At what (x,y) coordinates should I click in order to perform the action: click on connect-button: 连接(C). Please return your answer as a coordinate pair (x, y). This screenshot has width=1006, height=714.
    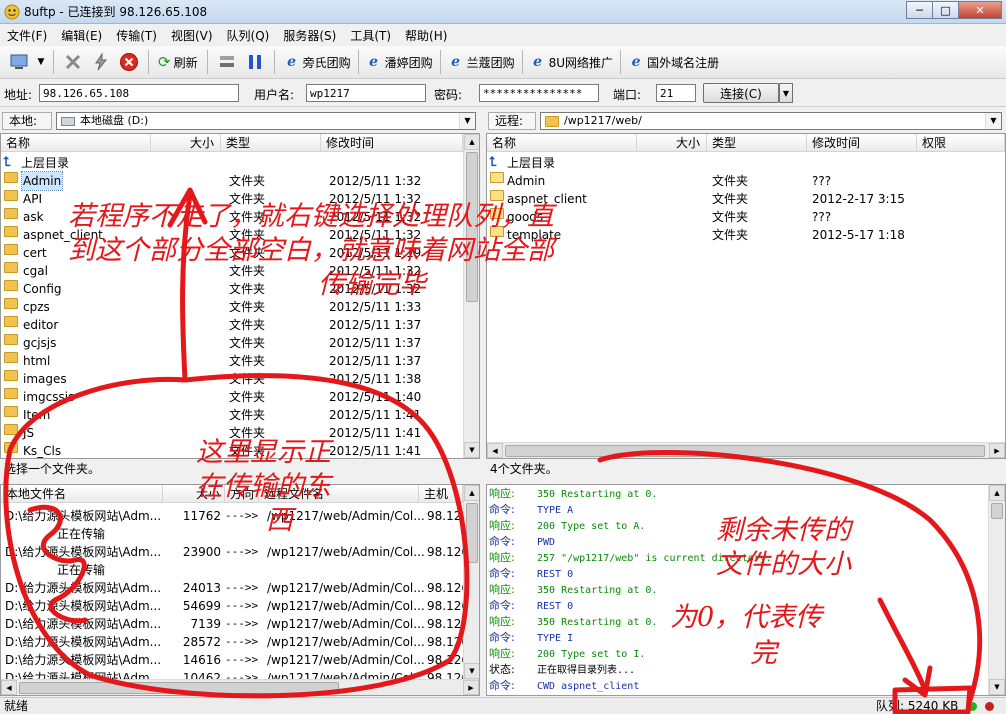
    Looking at the image, I should click on (741, 93).